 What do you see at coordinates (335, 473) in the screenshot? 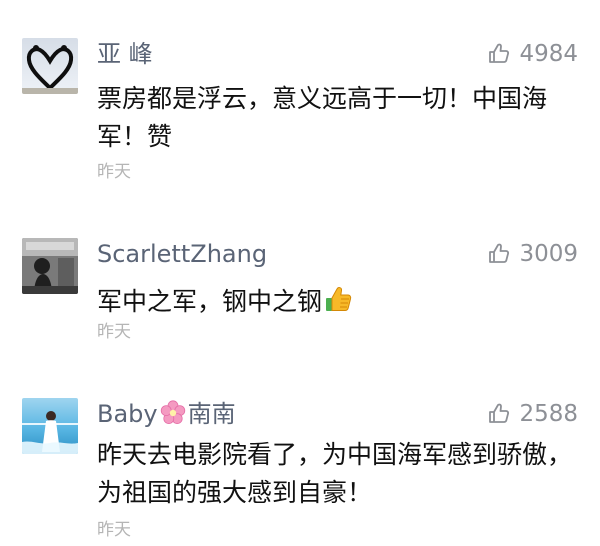
I see `comment-text: 昨天去电影院看了，为中国海军感到骄傲，为祖国的强大感到自豪！` at bounding box center [335, 473].